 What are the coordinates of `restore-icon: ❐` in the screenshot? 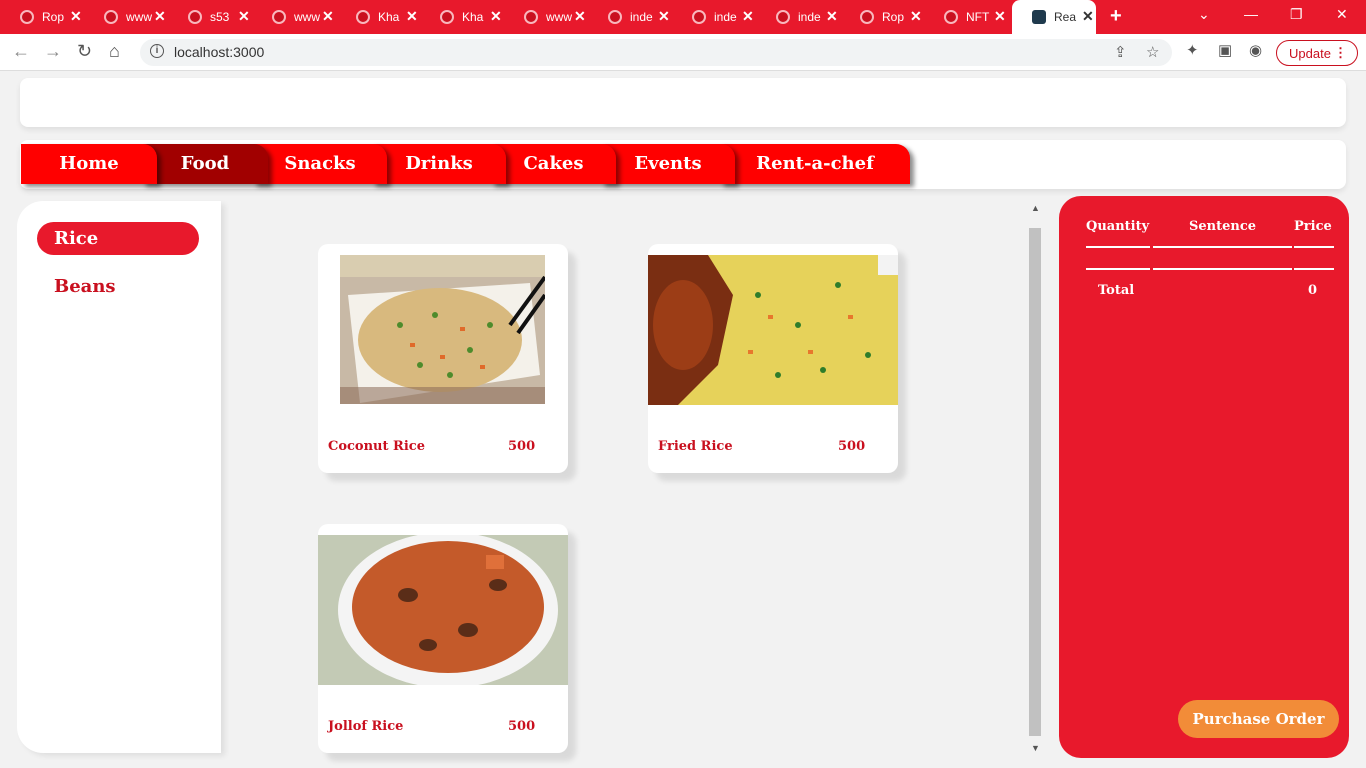 It's located at (1296, 14).